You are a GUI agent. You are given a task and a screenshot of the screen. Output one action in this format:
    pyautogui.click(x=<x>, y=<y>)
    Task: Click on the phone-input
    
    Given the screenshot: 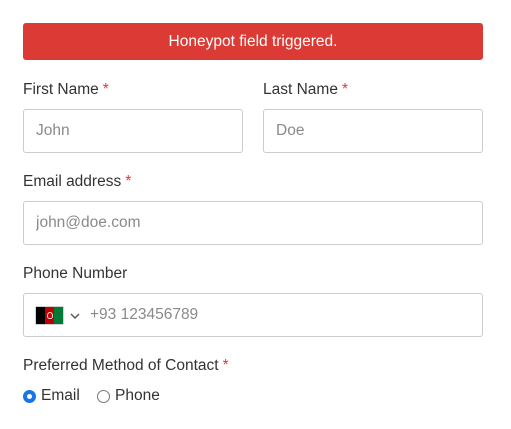 What is the action you would take?
    pyautogui.click(x=280, y=315)
    